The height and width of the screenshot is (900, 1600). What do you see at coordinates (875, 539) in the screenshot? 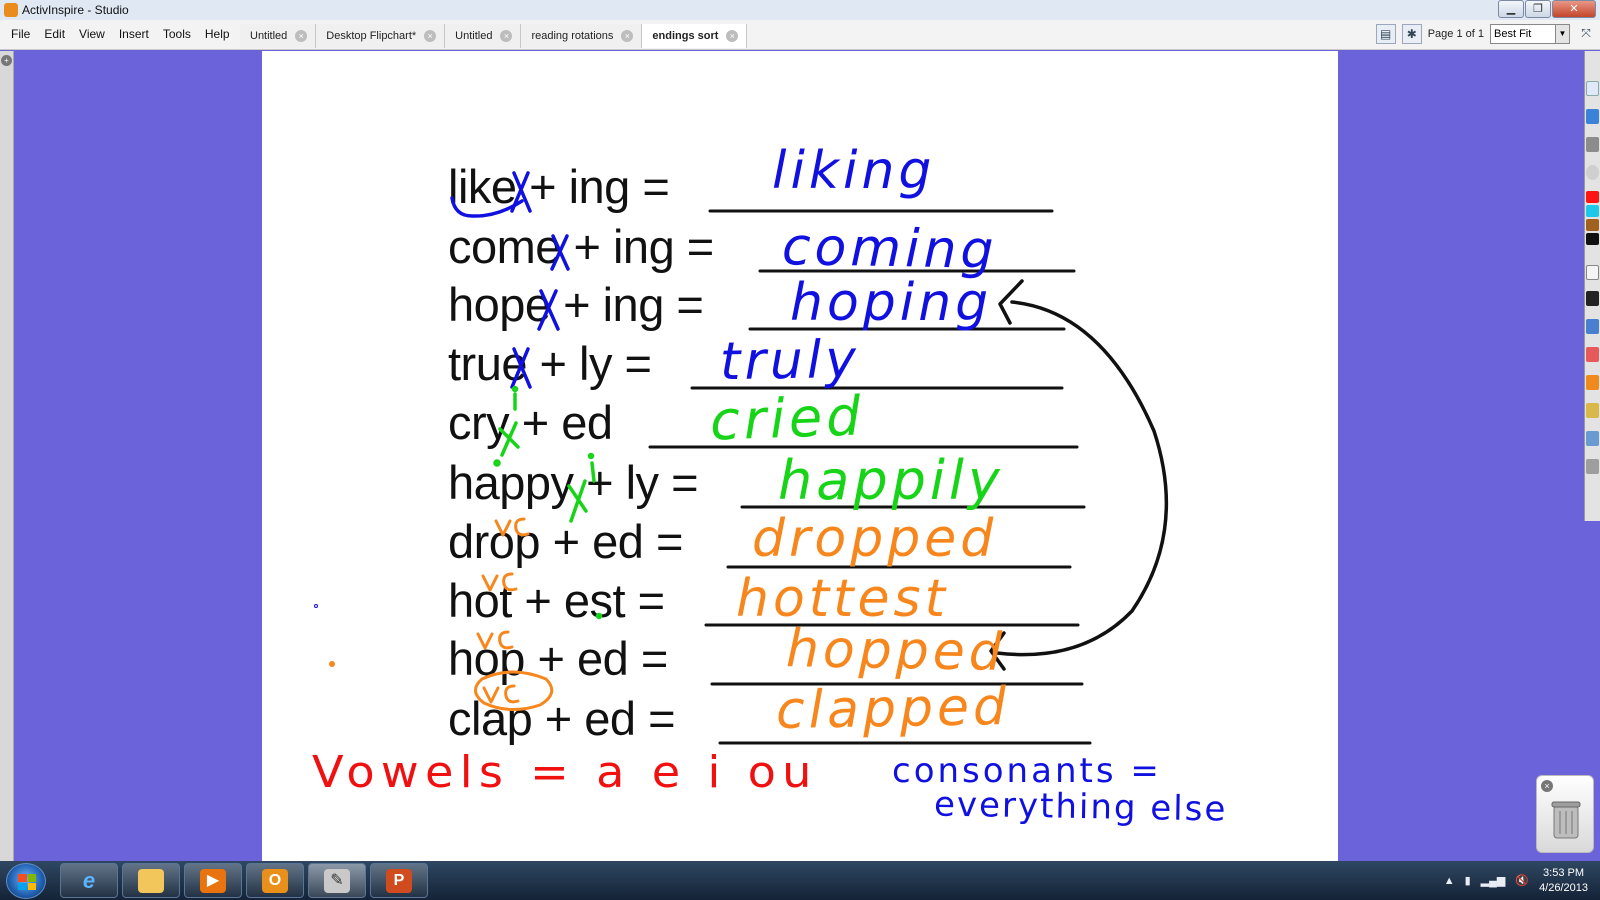
I see `handwritten-answer: dropped` at bounding box center [875, 539].